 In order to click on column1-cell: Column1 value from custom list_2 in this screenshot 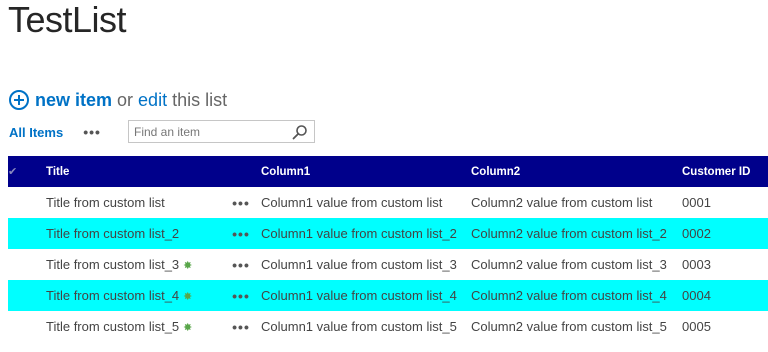, I will do `click(356, 233)`.